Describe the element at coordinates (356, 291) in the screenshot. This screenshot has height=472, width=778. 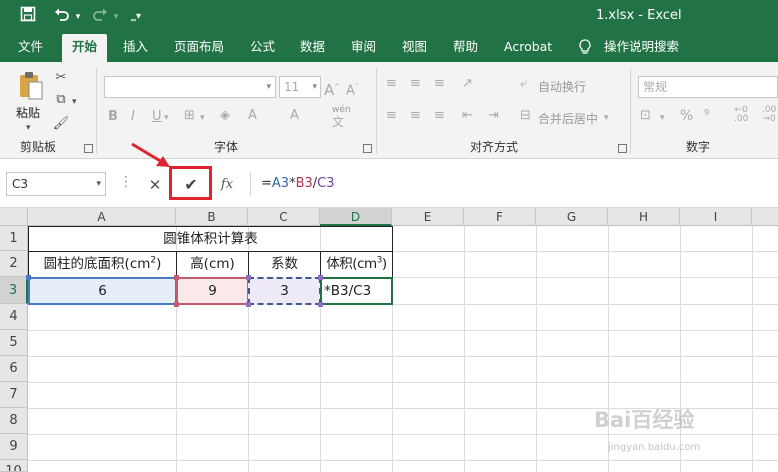
I see `cell-d3-editing: *B3/C3` at that location.